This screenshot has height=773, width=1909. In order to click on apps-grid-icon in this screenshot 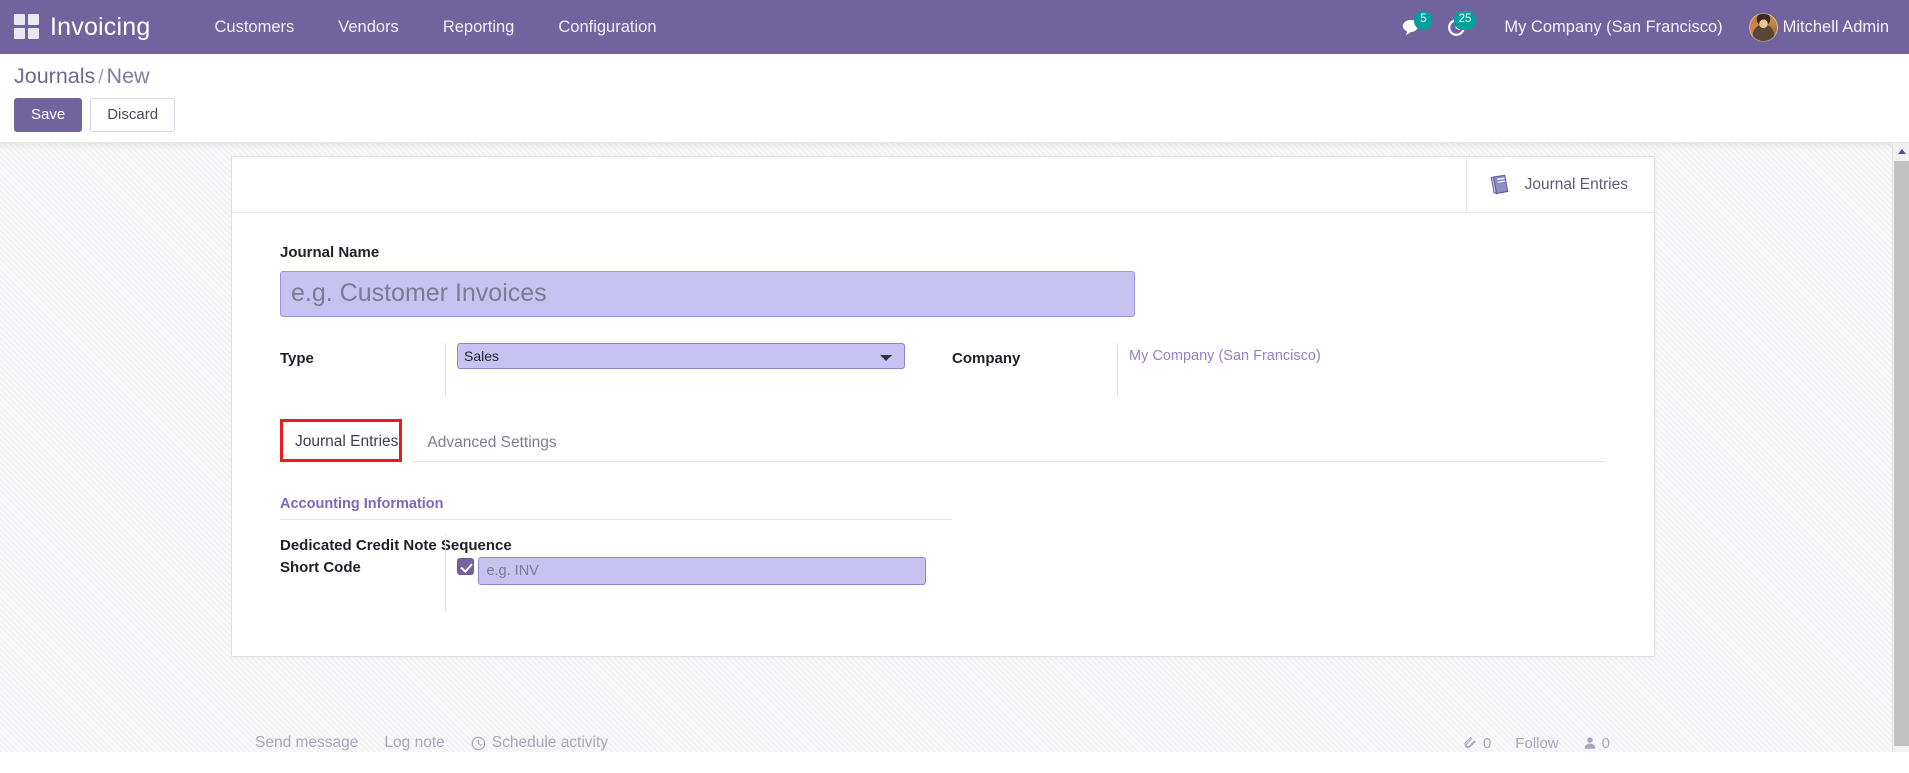, I will do `click(27, 27)`.